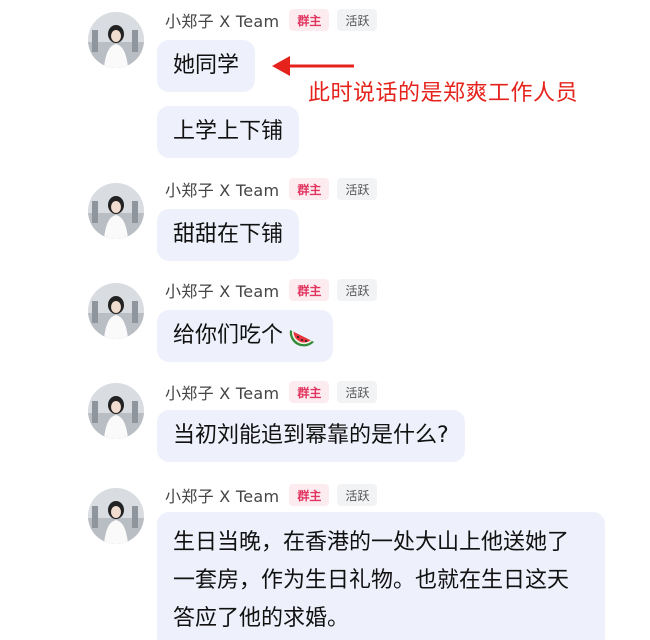 Image resolution: width=650 pixels, height=640 pixels. I want to click on message-bubble: 上学上下铺, so click(228, 132).